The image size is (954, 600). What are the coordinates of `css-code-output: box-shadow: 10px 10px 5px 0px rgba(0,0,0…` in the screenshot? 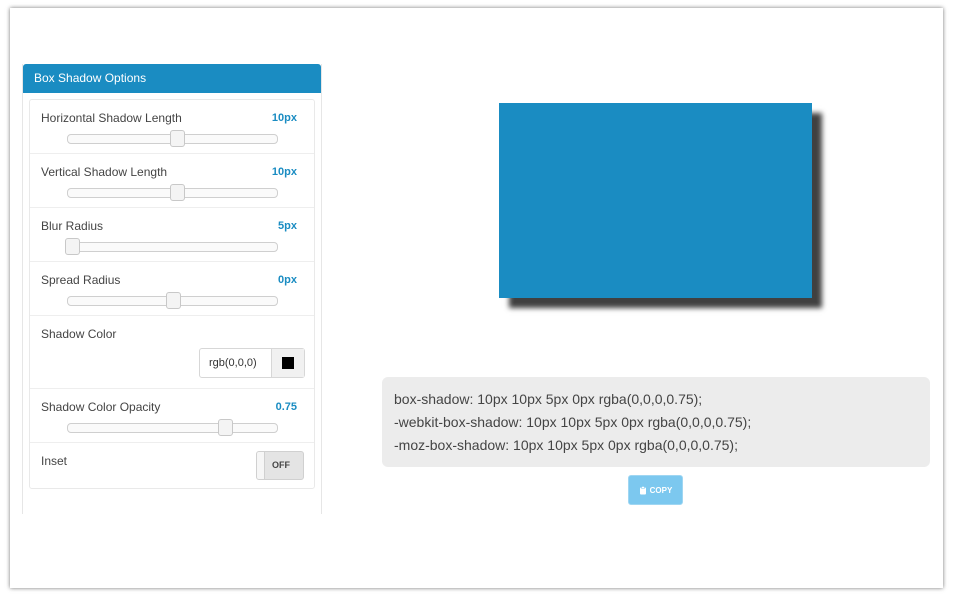 It's located at (656, 422).